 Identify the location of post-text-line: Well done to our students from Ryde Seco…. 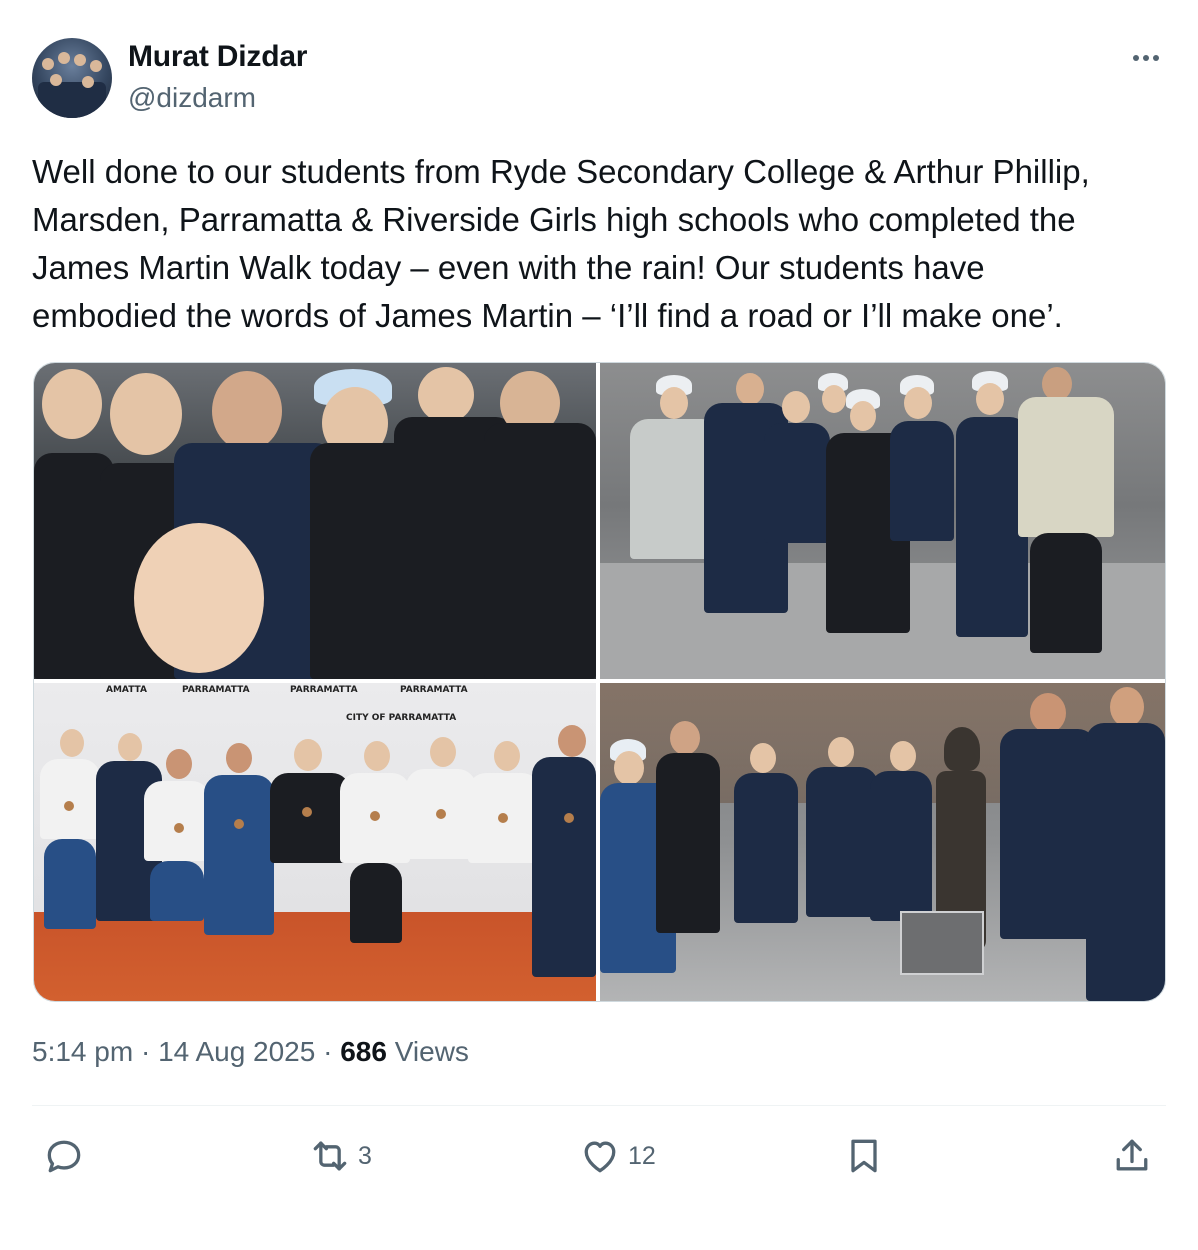
(561, 171).